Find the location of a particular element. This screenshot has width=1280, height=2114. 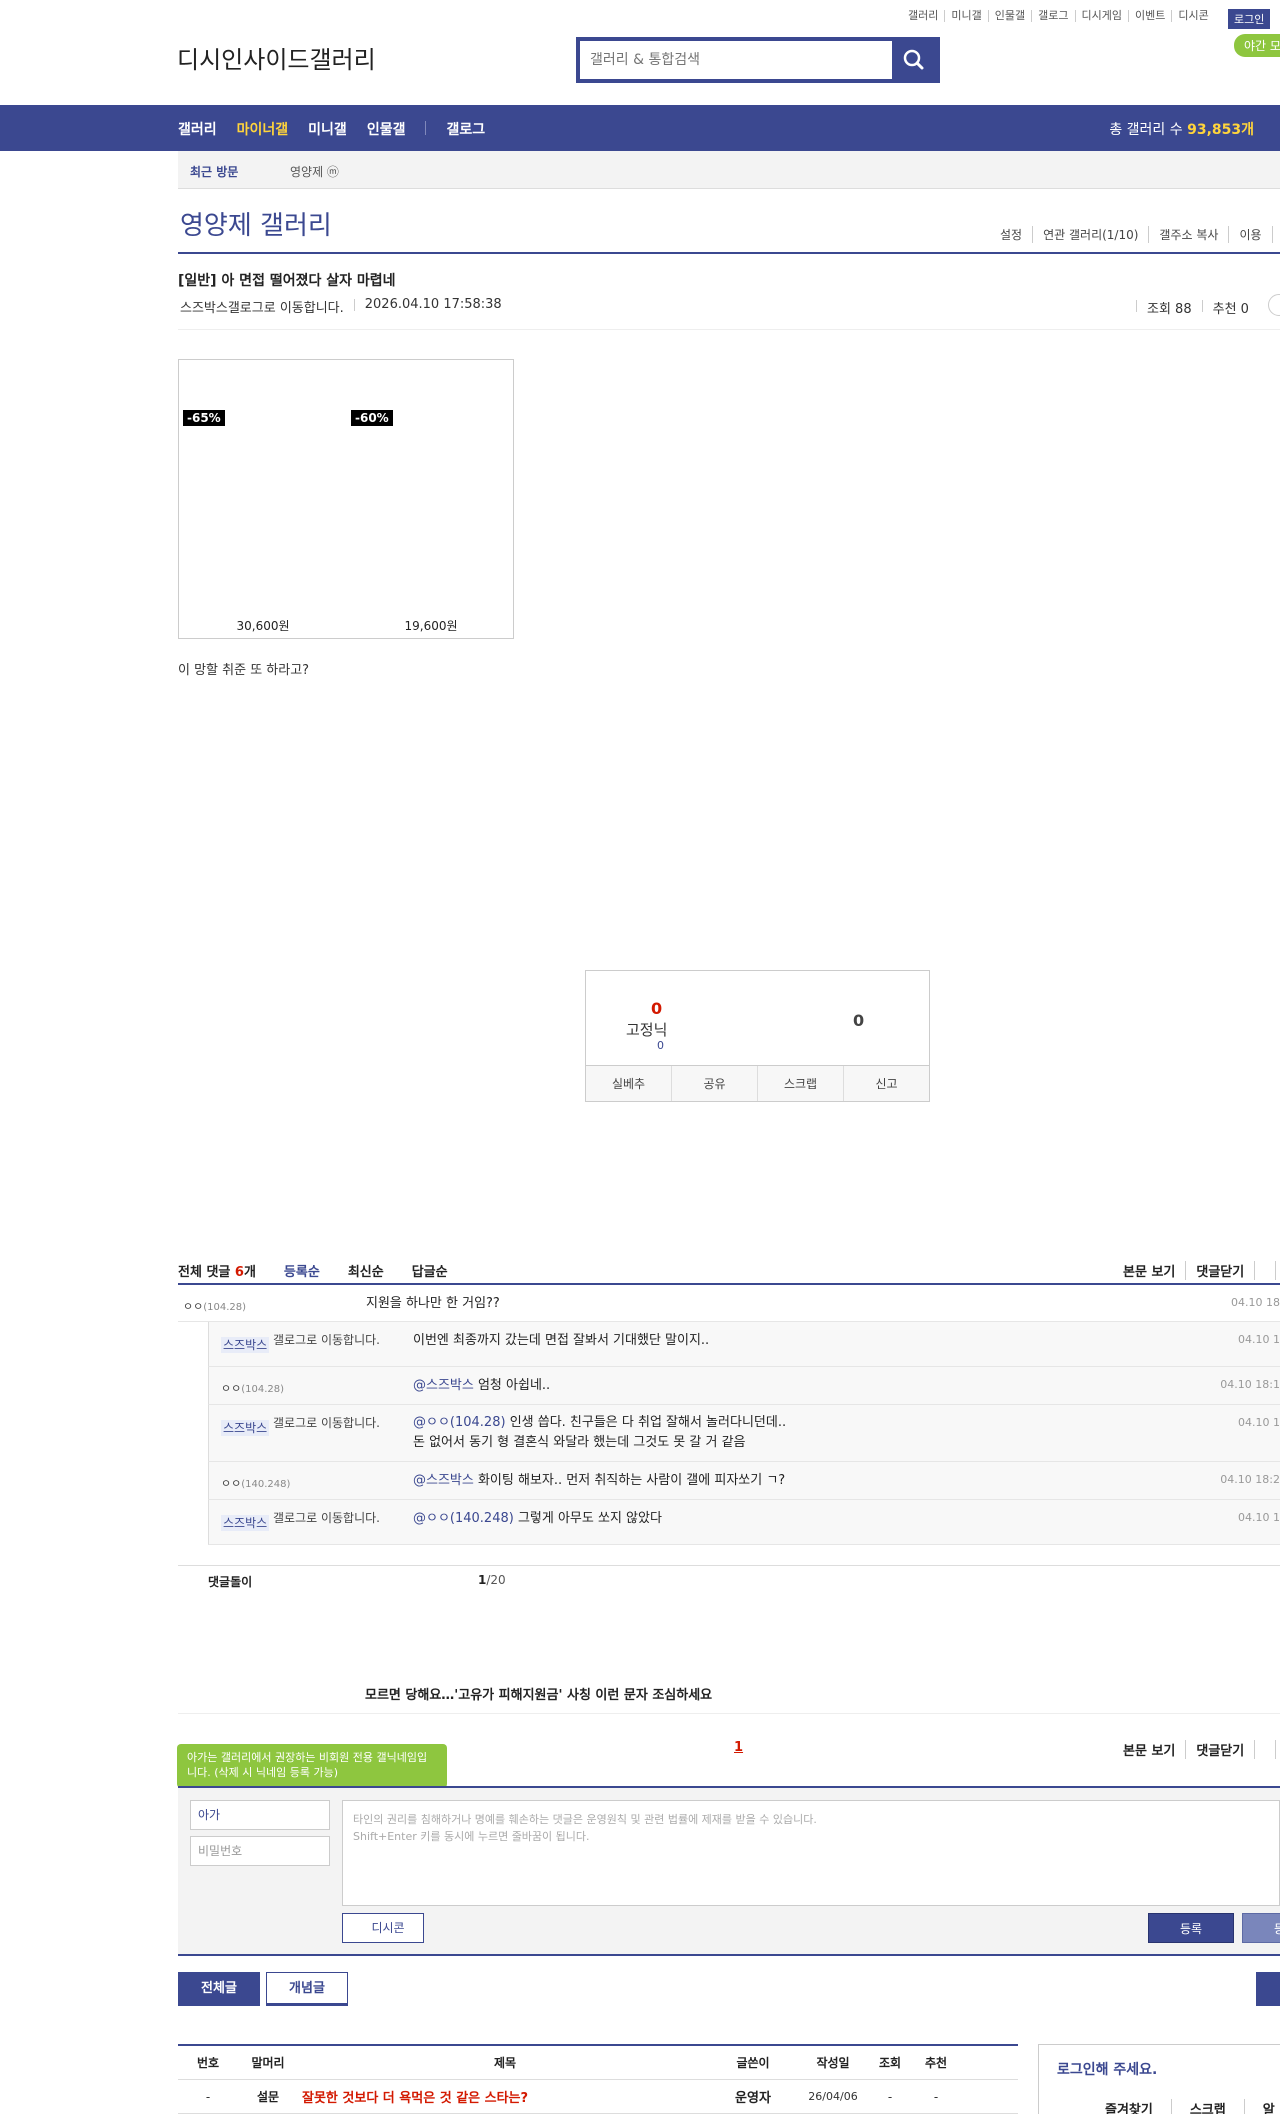

topnav-dccon: 디시콘 is located at coordinates (1193, 16).